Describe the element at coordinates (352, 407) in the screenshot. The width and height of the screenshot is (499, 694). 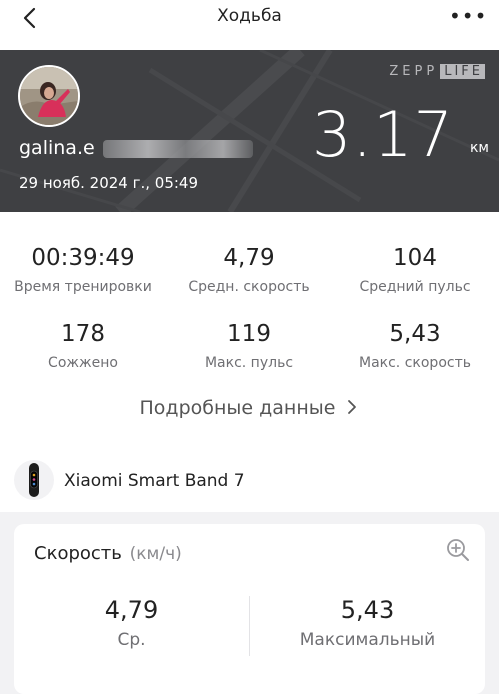
I see `chevron-right-icon` at that location.